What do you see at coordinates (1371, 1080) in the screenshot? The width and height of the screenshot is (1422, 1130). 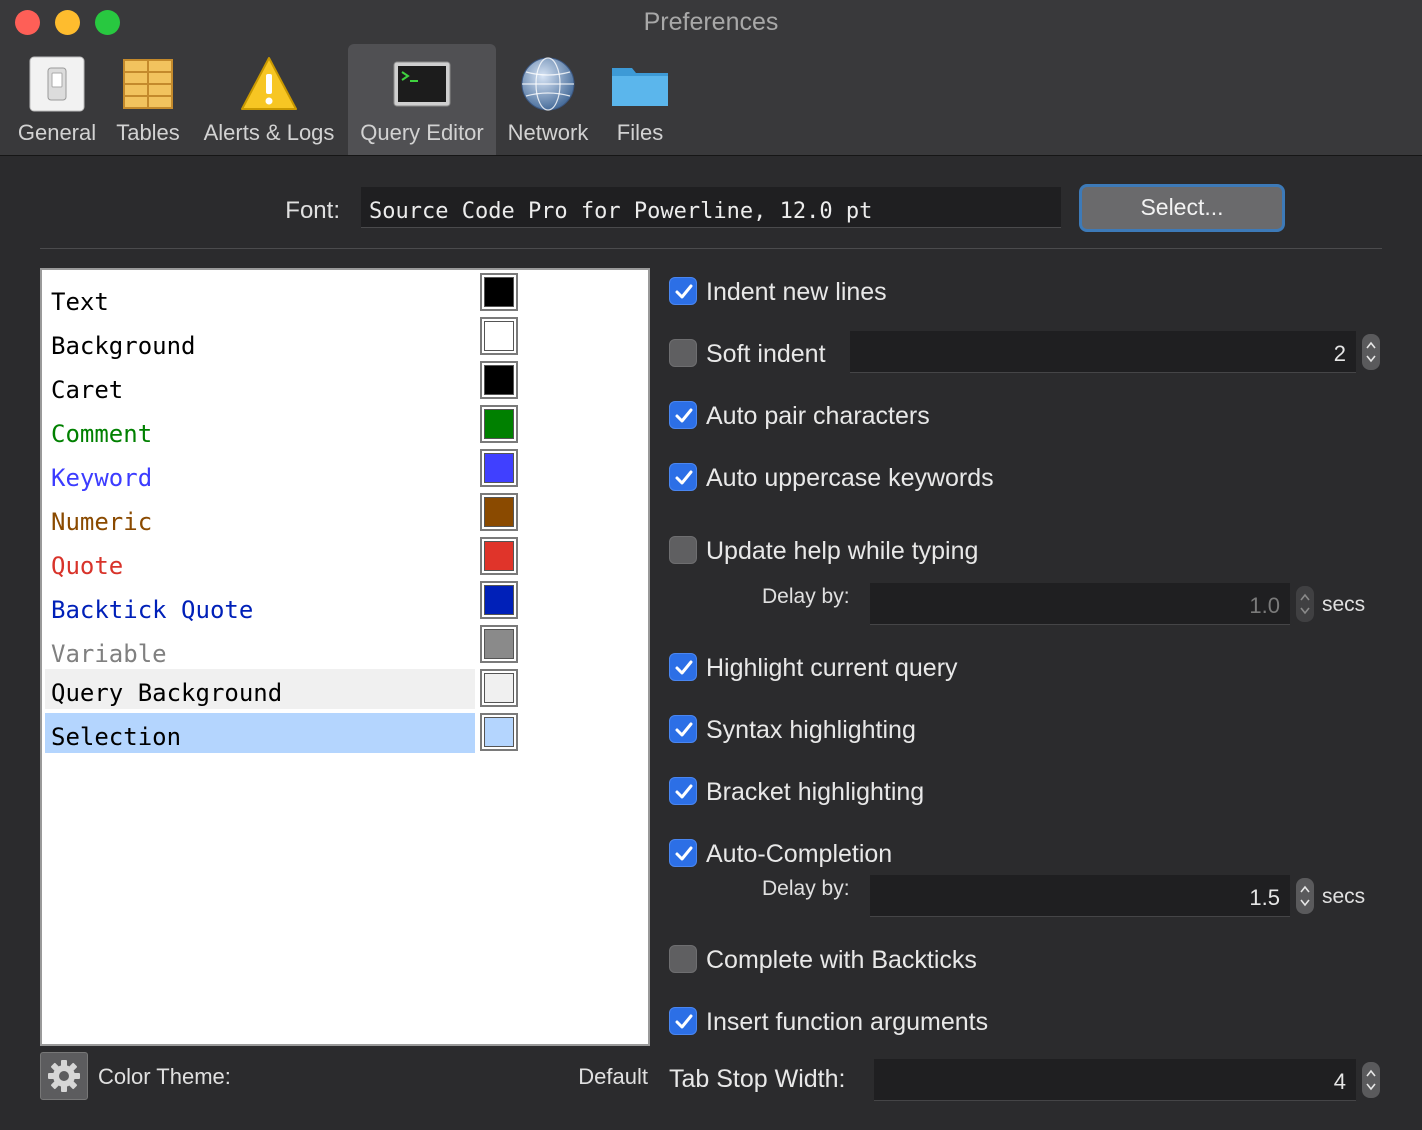 I see `tab-stop-width-stepper` at bounding box center [1371, 1080].